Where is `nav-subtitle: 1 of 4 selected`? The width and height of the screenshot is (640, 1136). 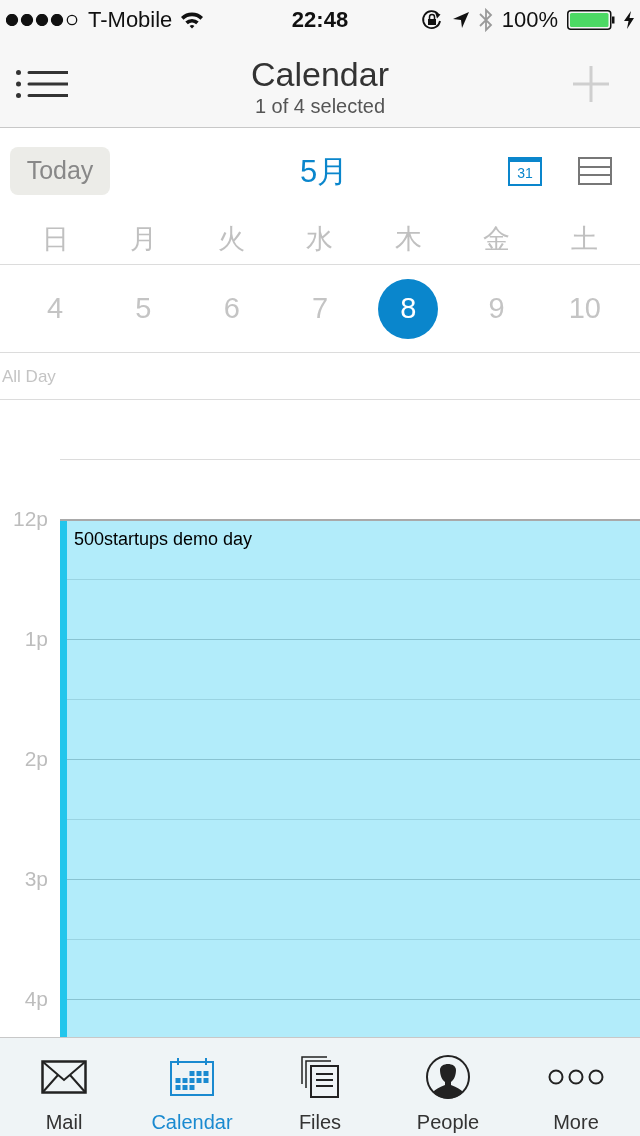
nav-subtitle: 1 of 4 selected is located at coordinates (320, 105).